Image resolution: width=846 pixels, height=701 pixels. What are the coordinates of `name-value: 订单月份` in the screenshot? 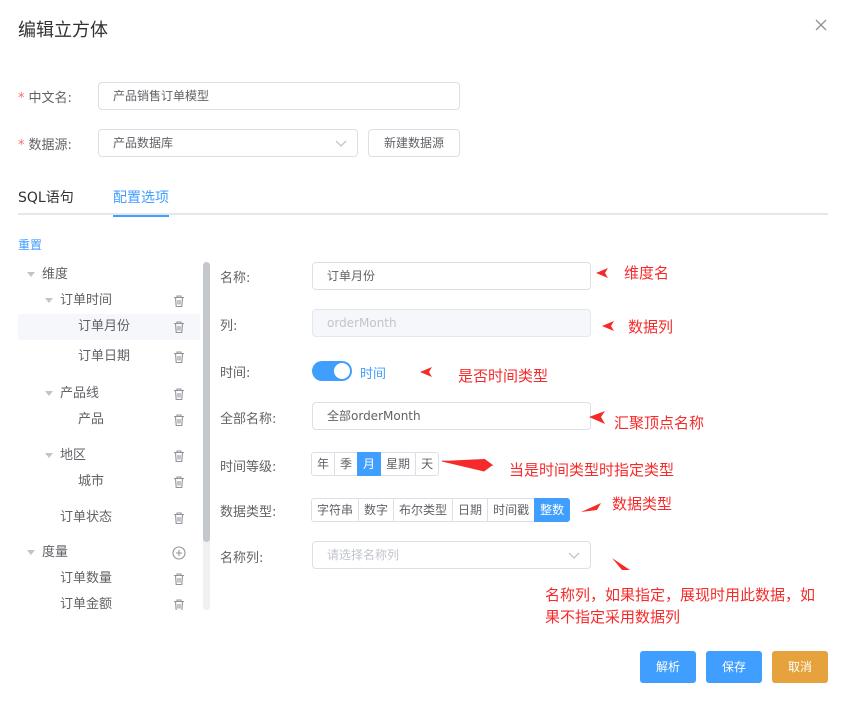 It's located at (351, 276).